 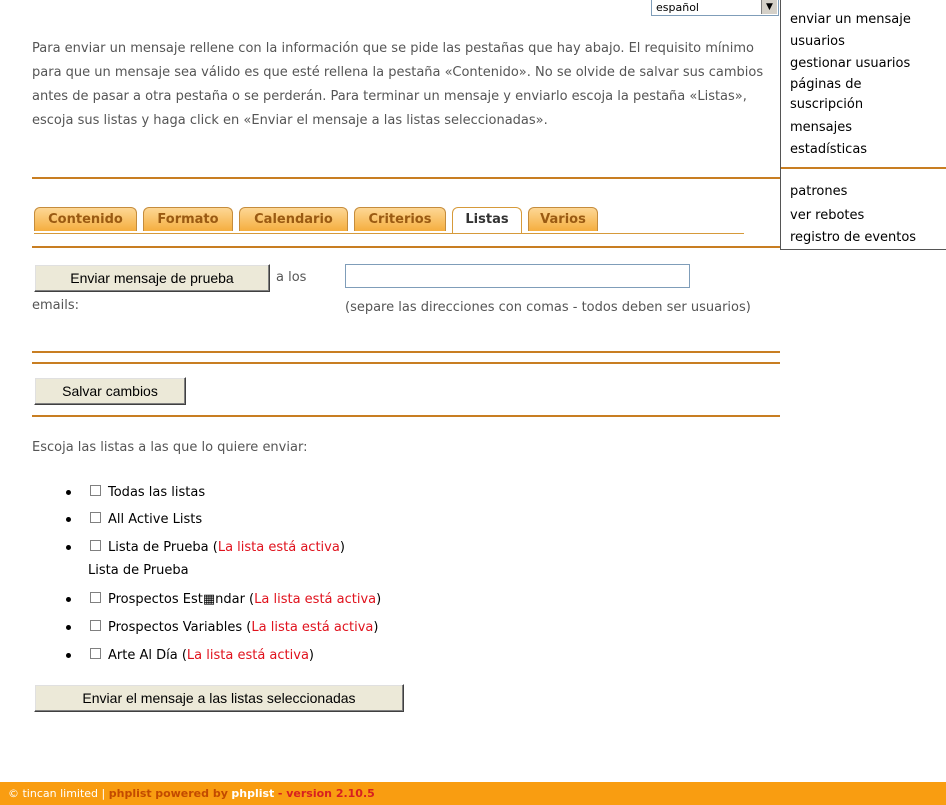 I want to click on tab-contenido: Contenido, so click(x=85, y=219).